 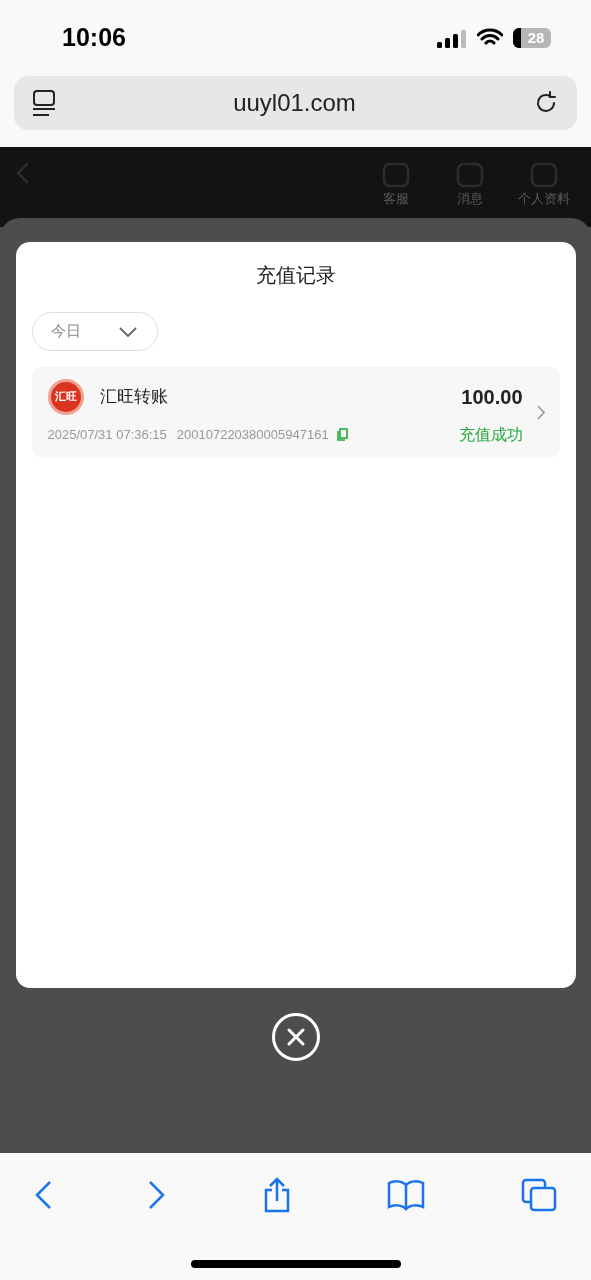 What do you see at coordinates (295, 275) in the screenshot?
I see `dialog-title: 充值记录` at bounding box center [295, 275].